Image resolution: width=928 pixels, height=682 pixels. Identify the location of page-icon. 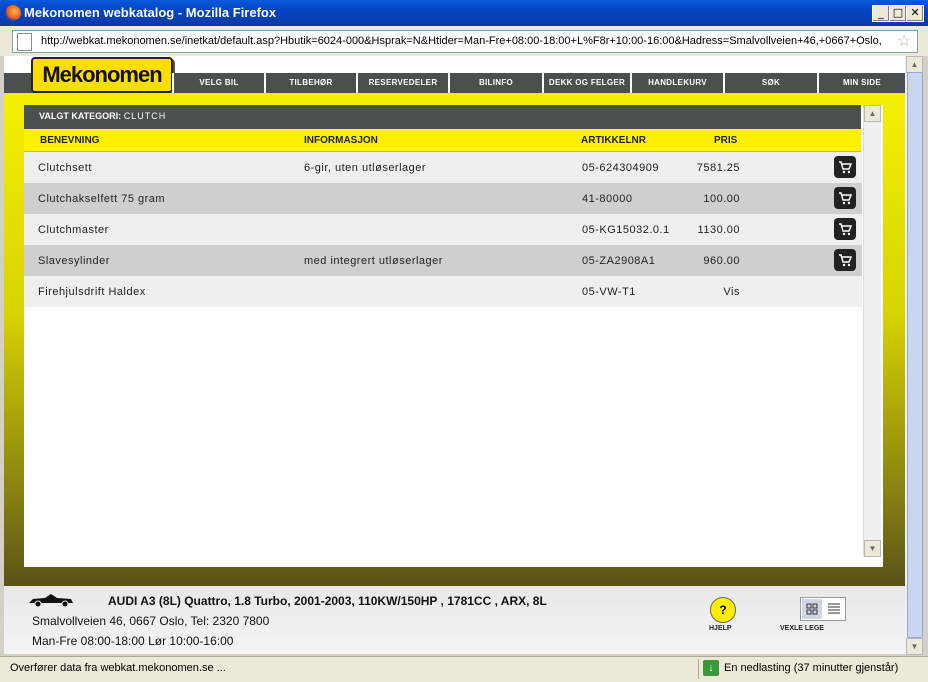
(24, 42).